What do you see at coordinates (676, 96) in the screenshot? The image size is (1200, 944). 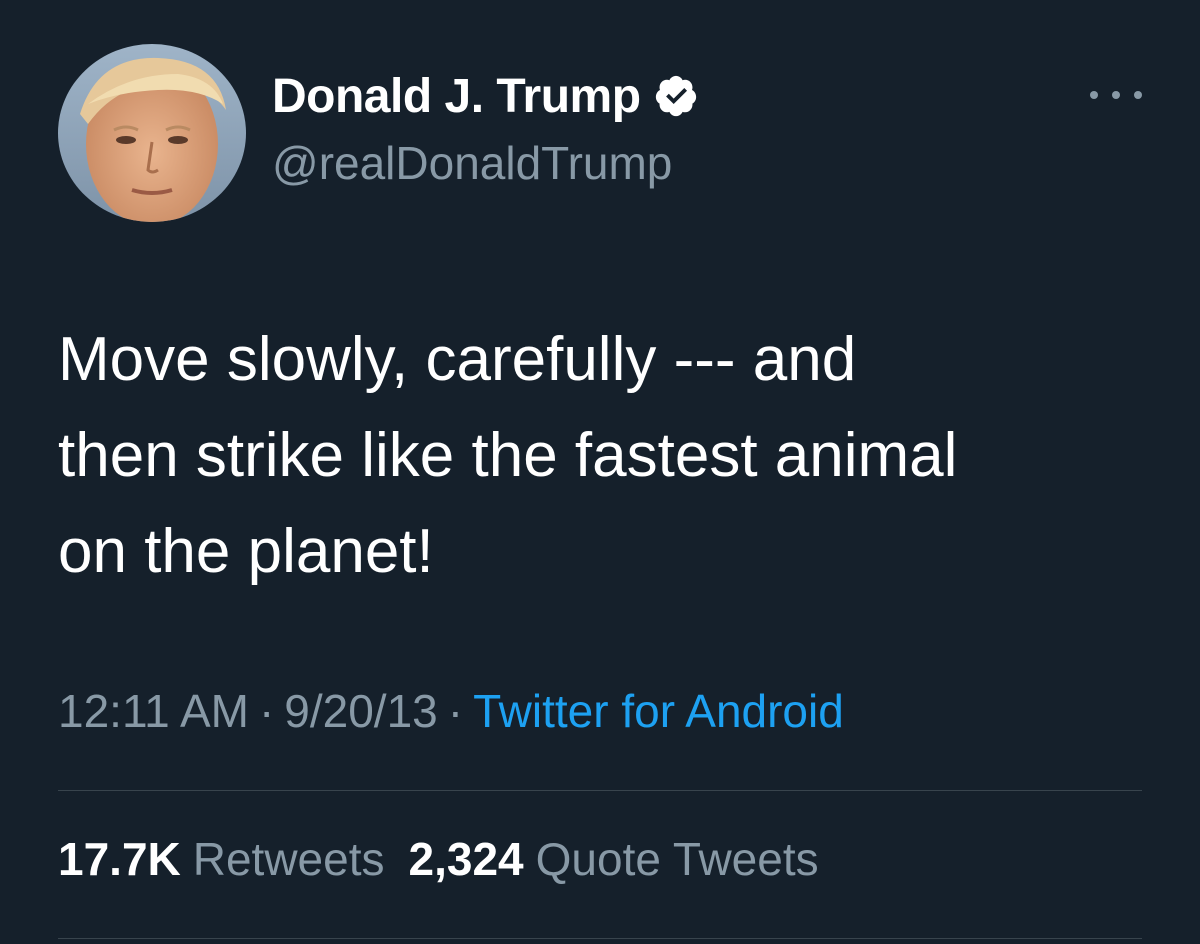 I see `verified-badge-icon` at bounding box center [676, 96].